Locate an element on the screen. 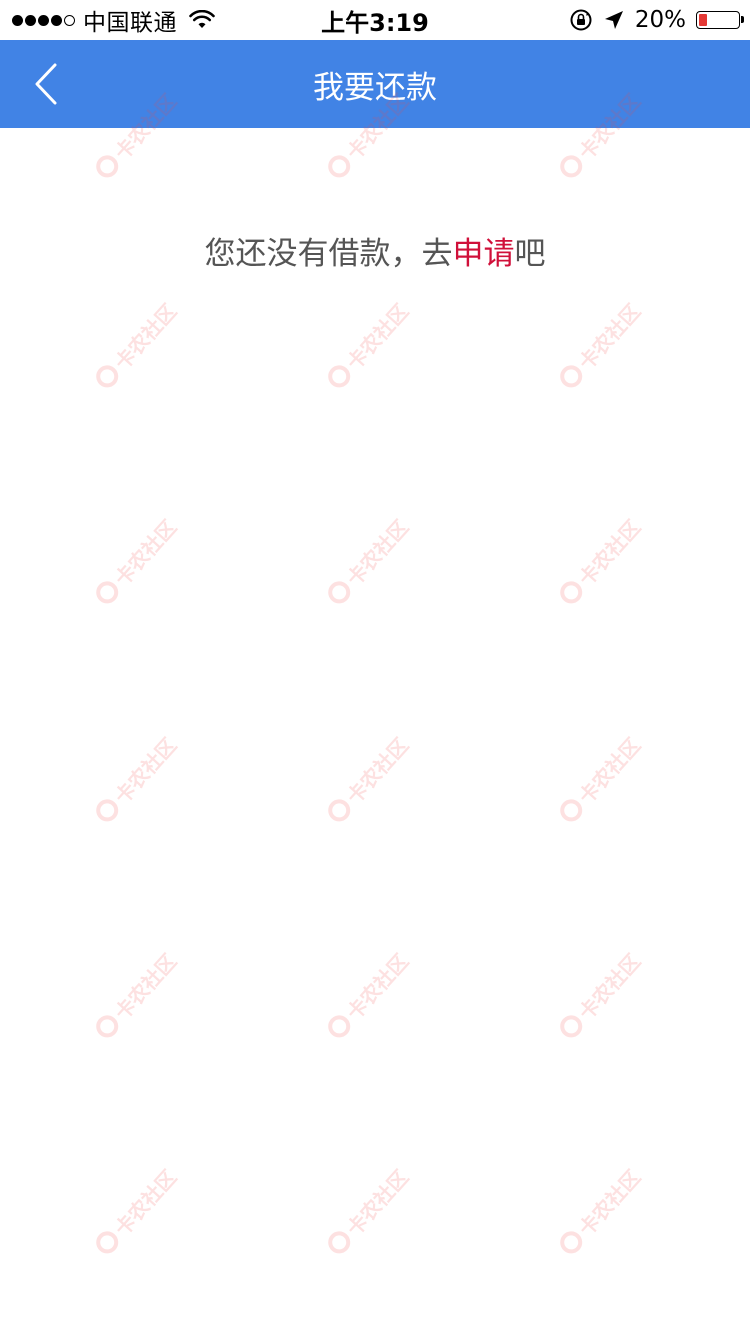  battery-level-fill is located at coordinates (703, 20).